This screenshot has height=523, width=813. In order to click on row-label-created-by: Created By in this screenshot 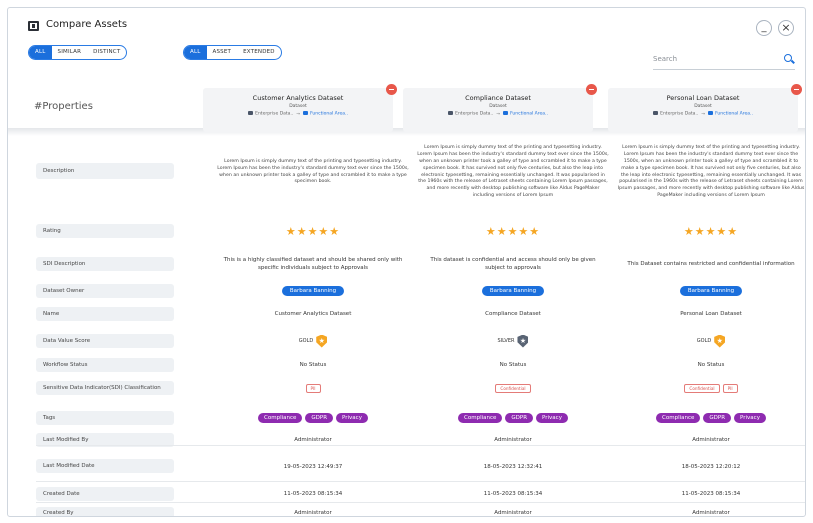, I will do `click(105, 511)`.